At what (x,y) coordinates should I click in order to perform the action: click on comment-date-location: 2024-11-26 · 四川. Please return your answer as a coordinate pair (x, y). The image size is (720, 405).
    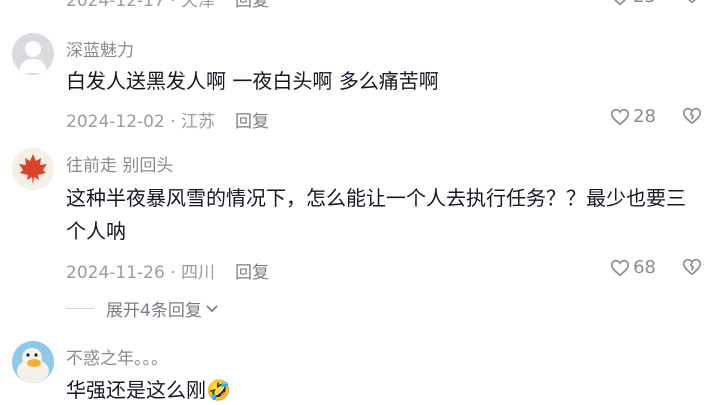
    Looking at the image, I should click on (141, 273).